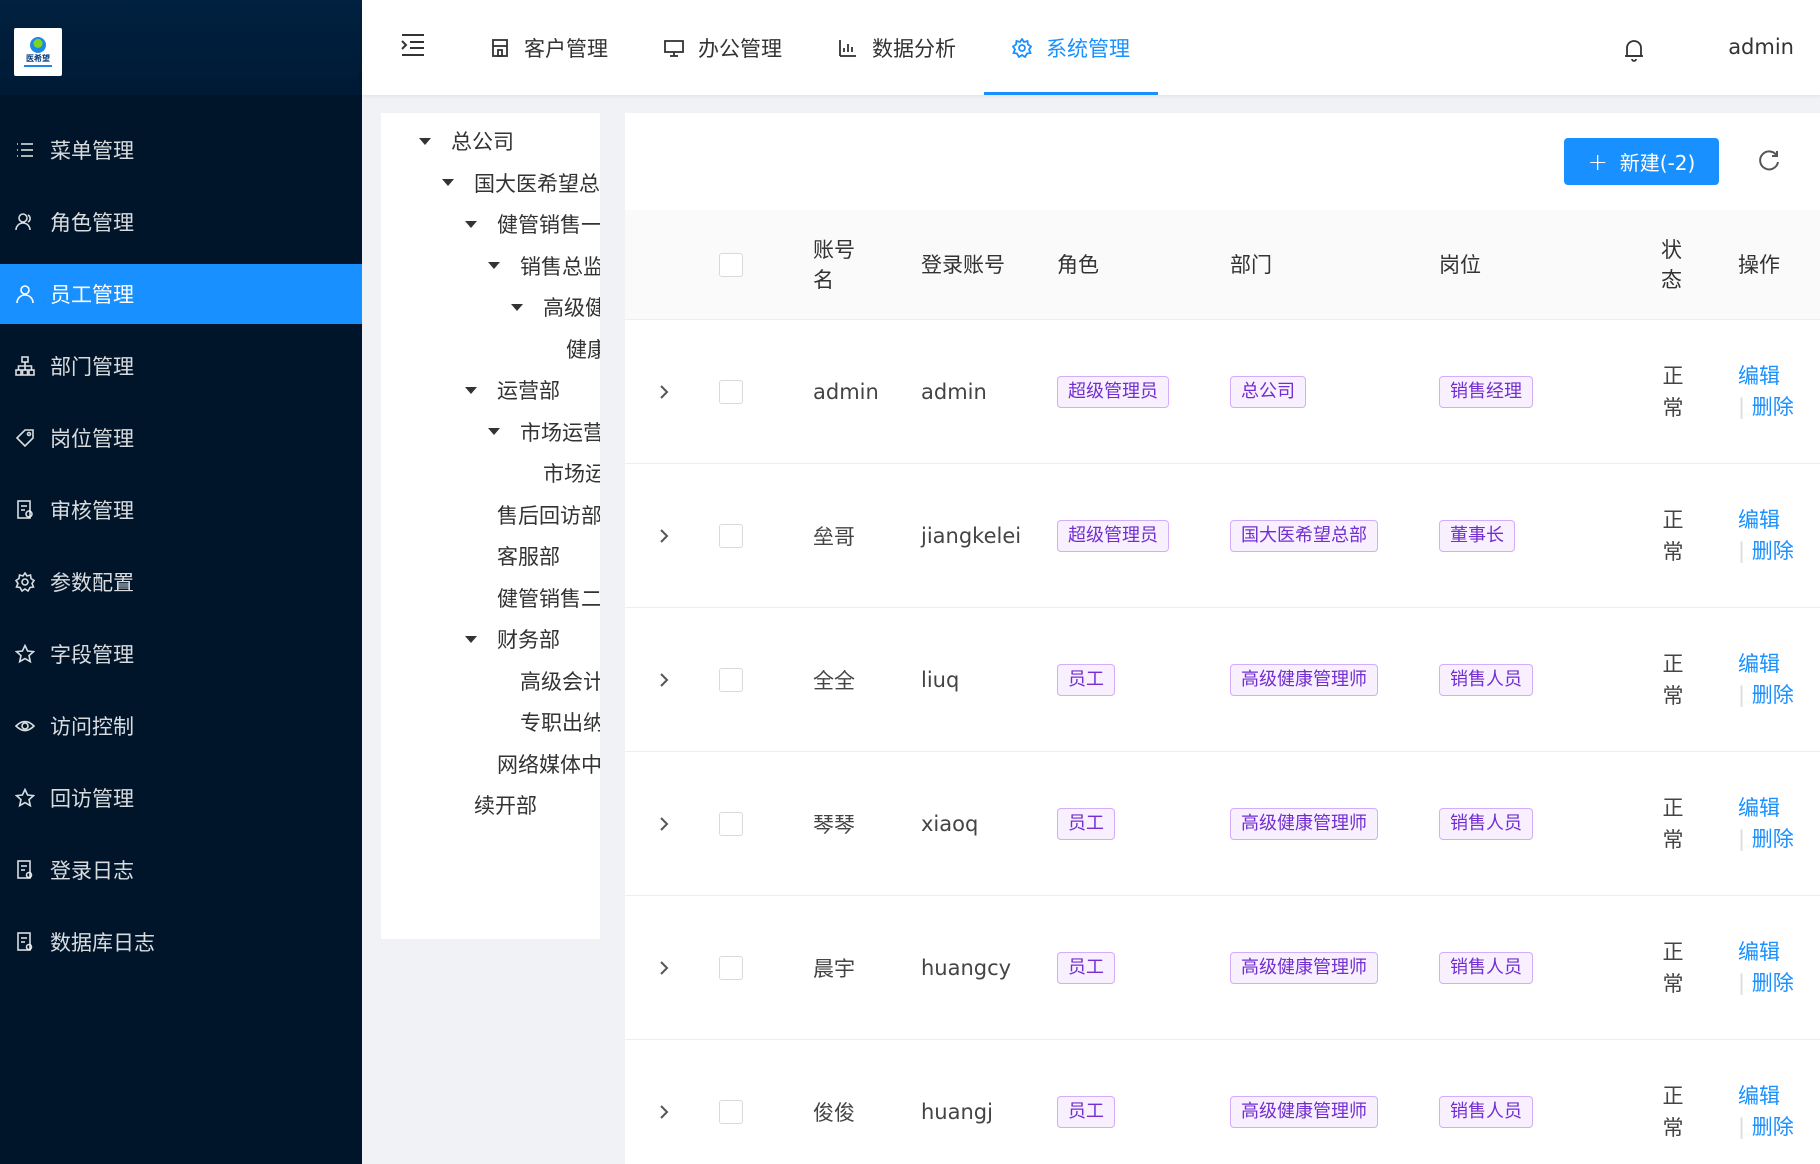 The height and width of the screenshot is (1164, 1820). What do you see at coordinates (583, 349) in the screenshot?
I see `tree-node-label: 健康管理师` at bounding box center [583, 349].